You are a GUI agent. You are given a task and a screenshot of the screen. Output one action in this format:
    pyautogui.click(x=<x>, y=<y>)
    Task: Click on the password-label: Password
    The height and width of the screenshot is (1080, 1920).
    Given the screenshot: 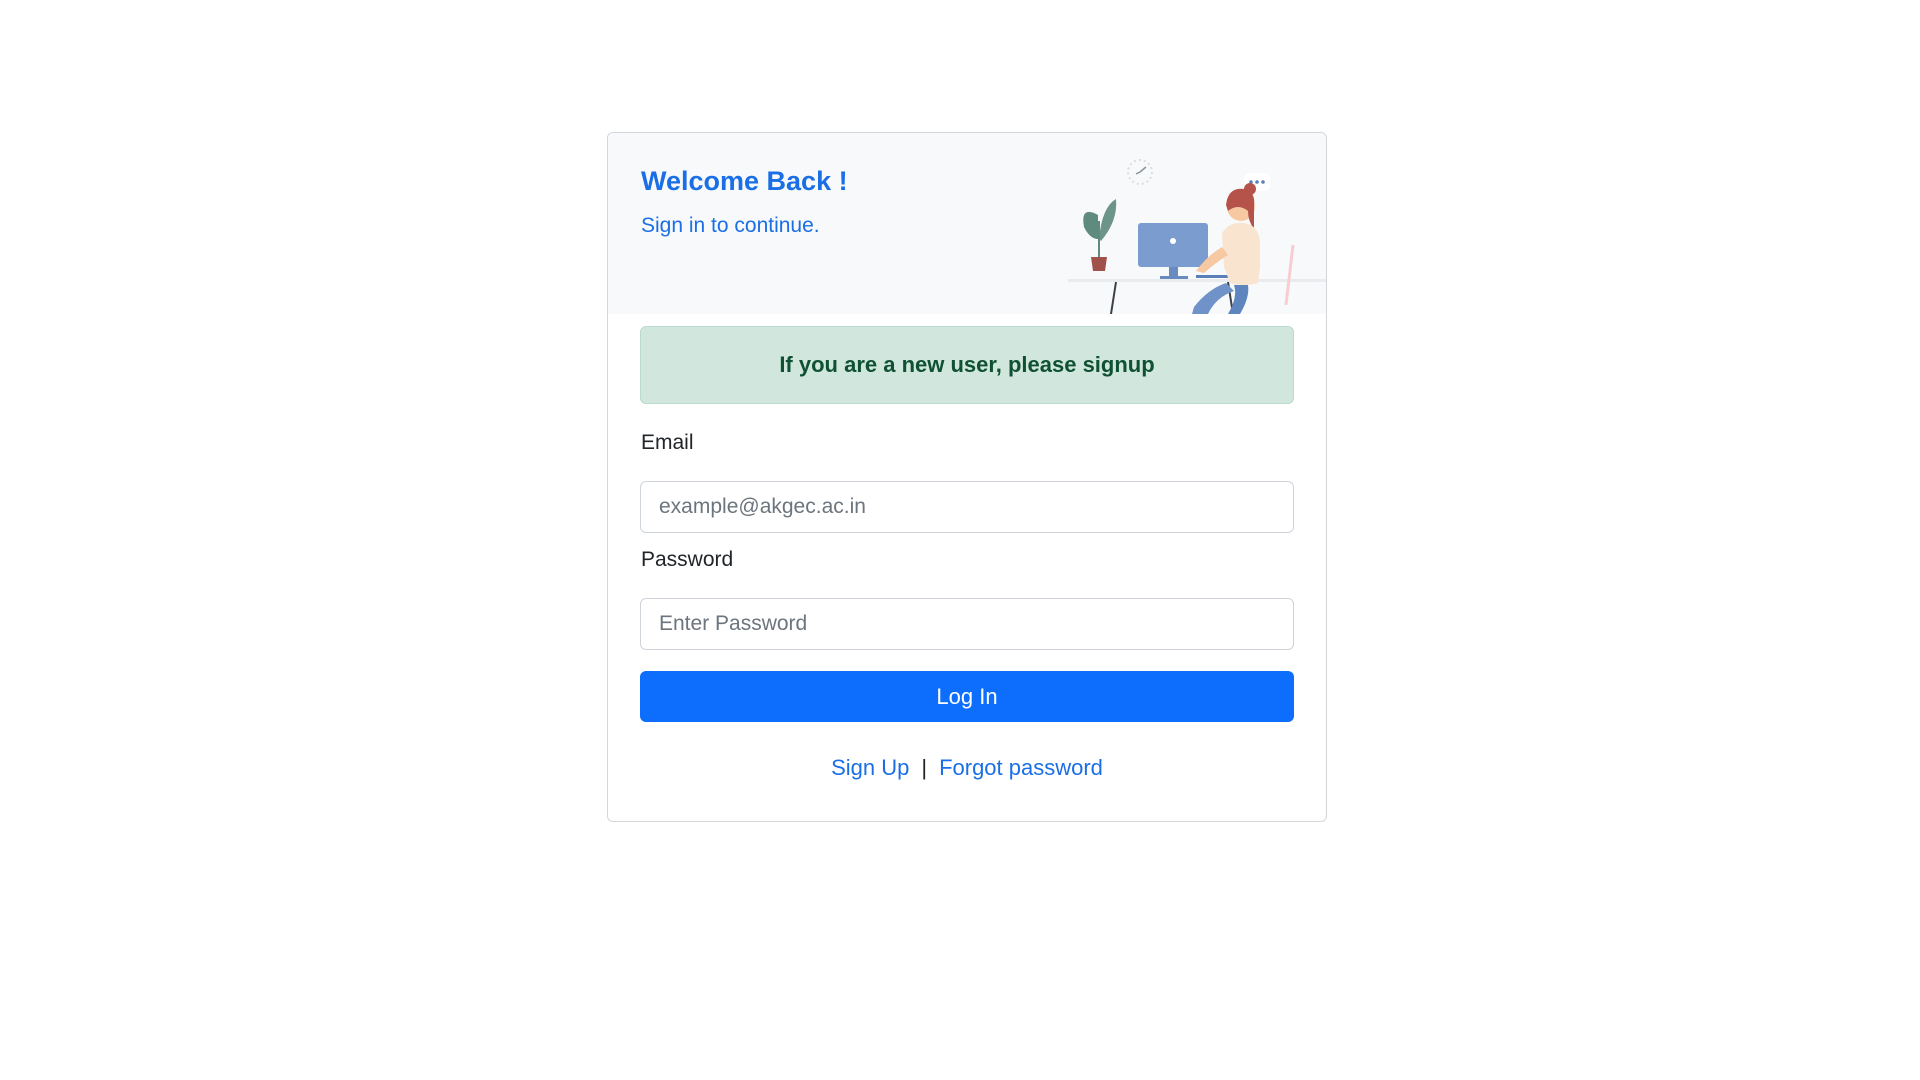 What is the action you would take?
    pyautogui.click(x=687, y=559)
    